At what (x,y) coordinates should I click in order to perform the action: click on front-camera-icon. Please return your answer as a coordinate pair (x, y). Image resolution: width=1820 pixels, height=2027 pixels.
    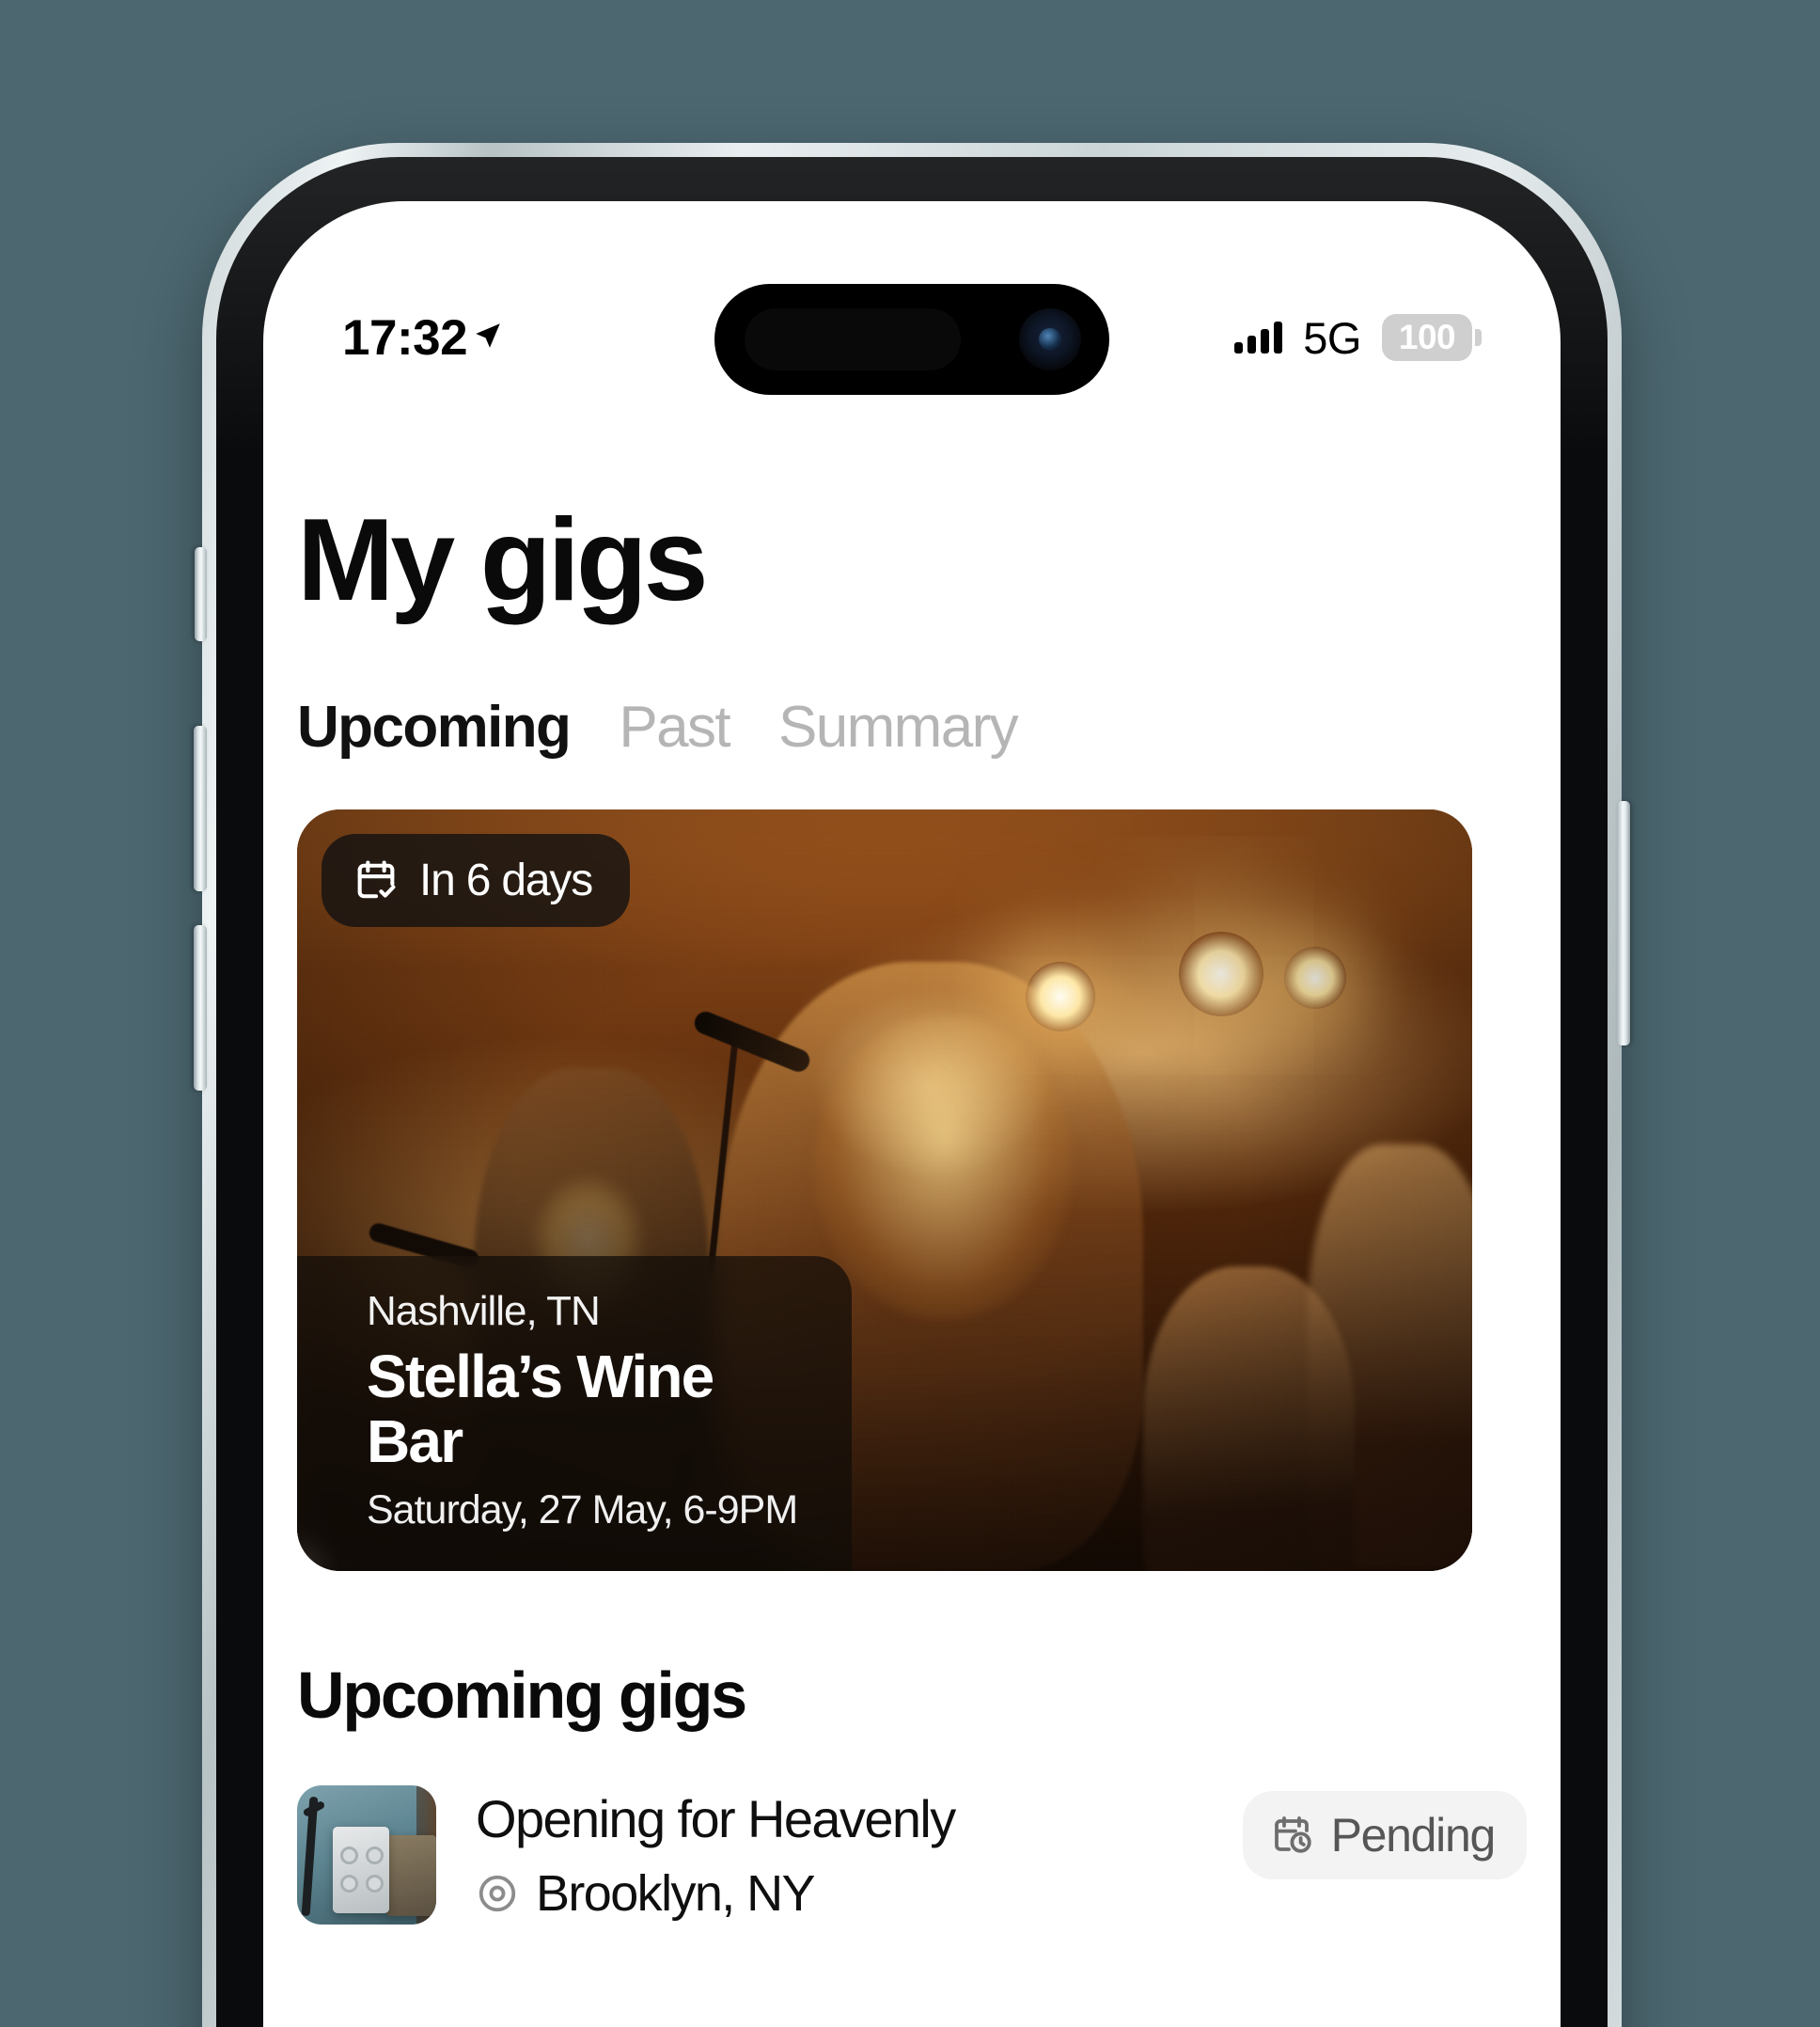
    Looking at the image, I should click on (1050, 339).